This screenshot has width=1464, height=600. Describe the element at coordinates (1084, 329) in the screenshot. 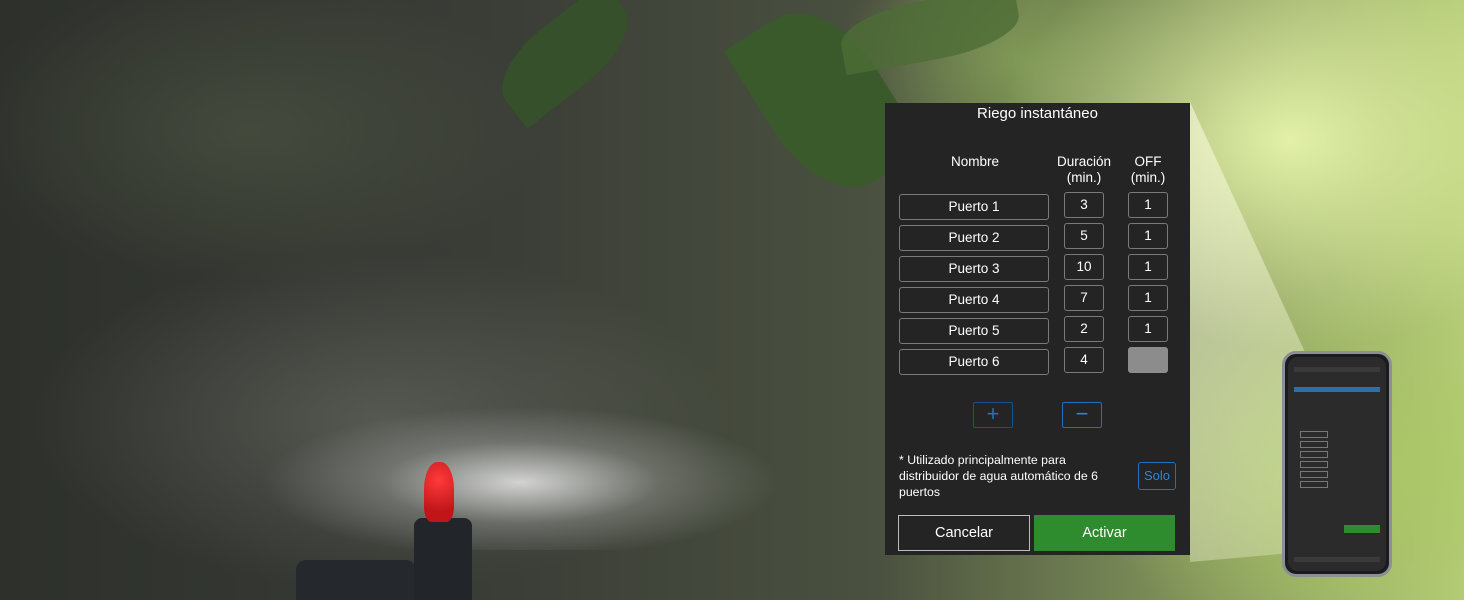

I see `duration-field: 2` at that location.